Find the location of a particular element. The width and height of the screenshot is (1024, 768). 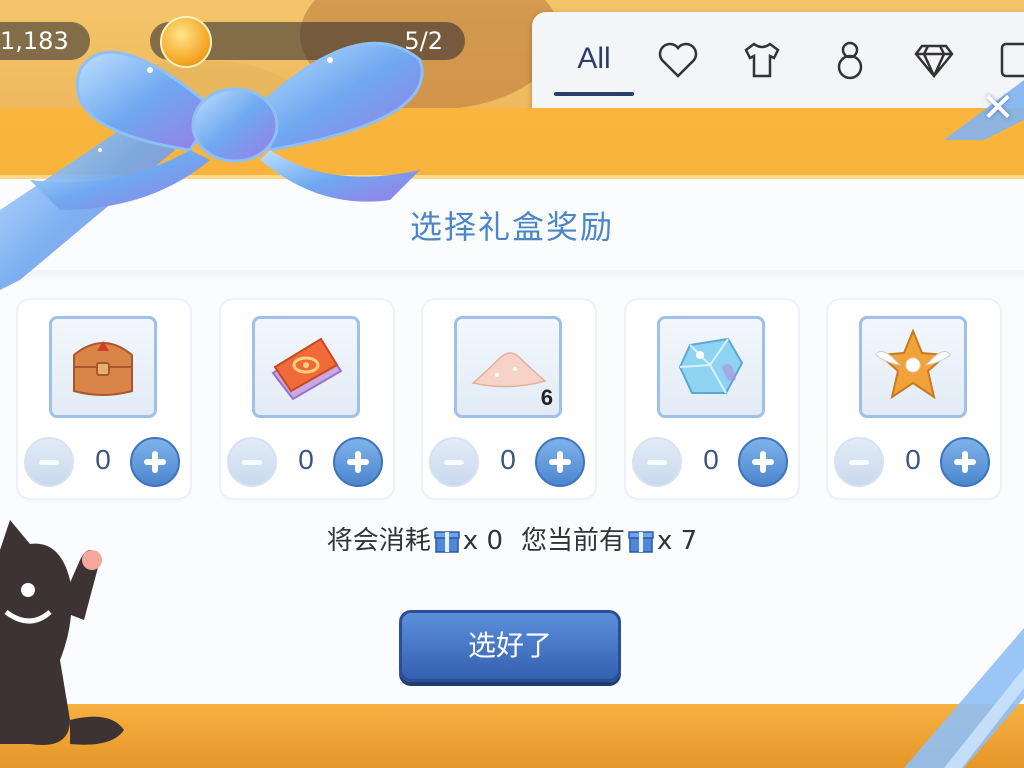

will-consume-label: 将会消耗 is located at coordinates (378, 541).